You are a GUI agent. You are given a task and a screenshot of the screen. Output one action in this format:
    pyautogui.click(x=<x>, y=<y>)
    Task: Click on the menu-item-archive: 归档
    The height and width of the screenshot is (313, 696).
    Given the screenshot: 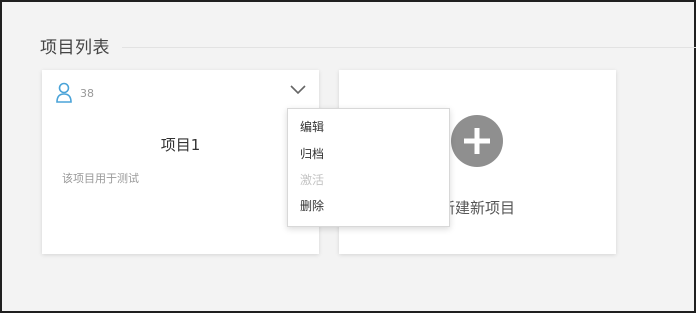 What is the action you would take?
    pyautogui.click(x=312, y=154)
    